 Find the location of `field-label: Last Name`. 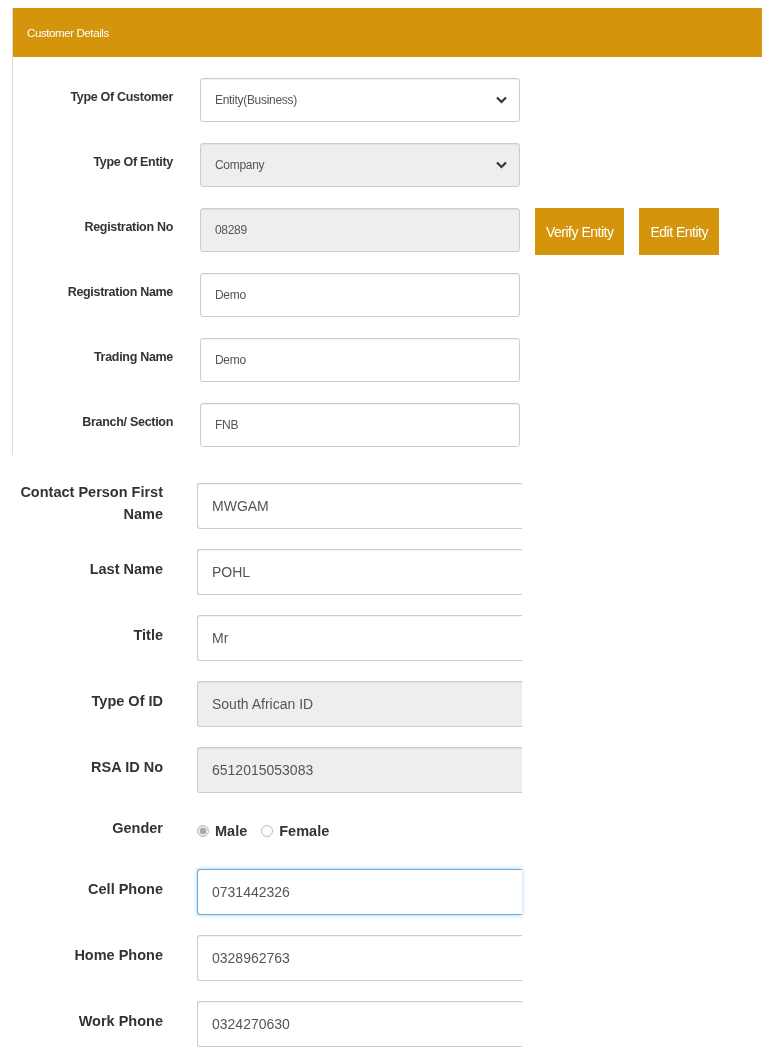

field-label: Last Name is located at coordinates (125, 569).